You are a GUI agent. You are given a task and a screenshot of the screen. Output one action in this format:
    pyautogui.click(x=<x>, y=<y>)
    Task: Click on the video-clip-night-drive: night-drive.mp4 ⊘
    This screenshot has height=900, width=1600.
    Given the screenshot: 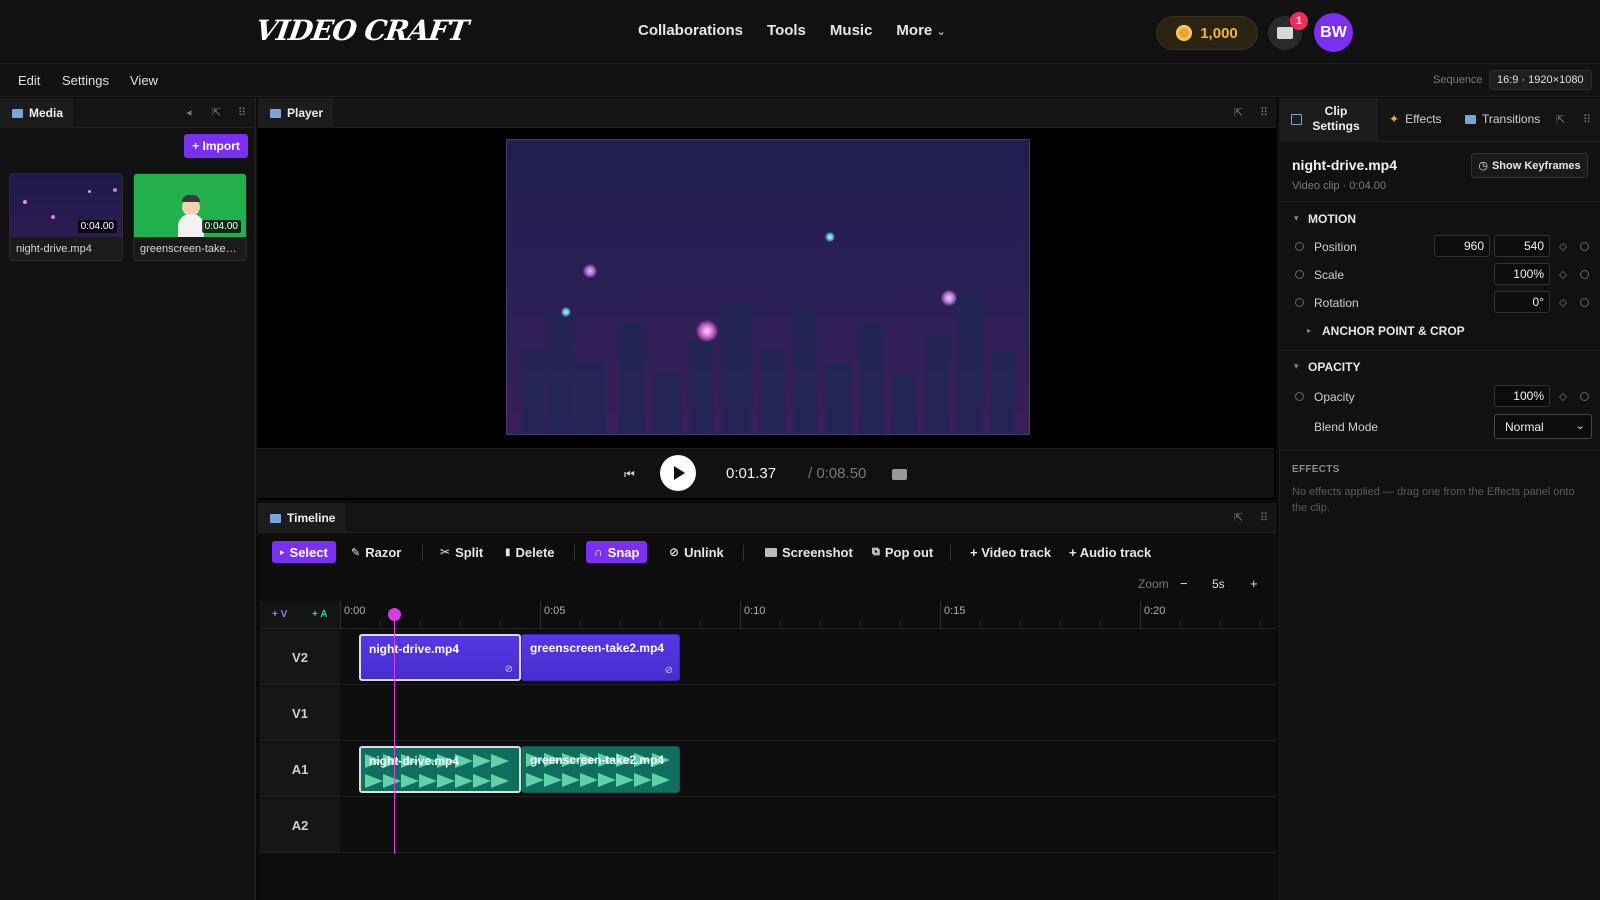 What is the action you would take?
    pyautogui.click(x=440, y=657)
    